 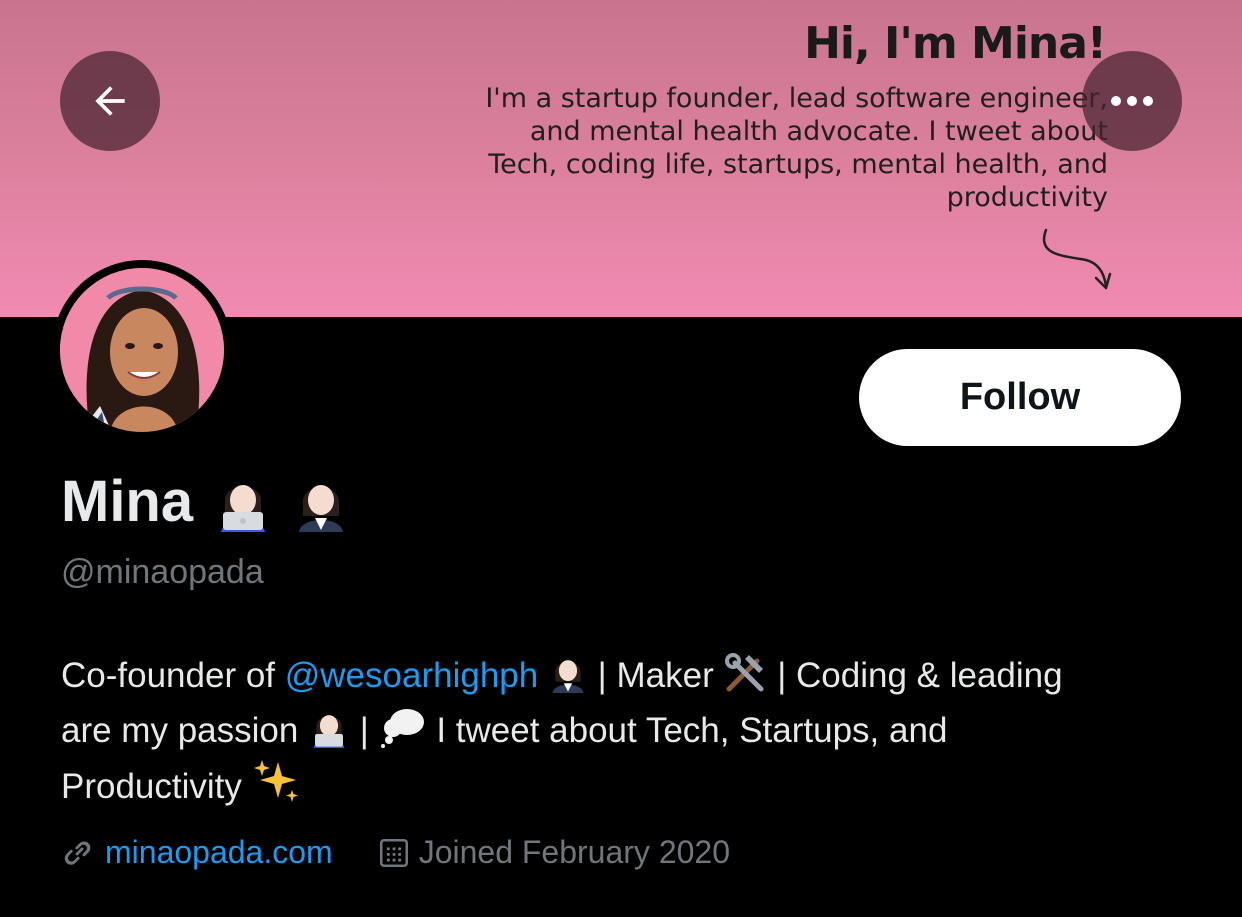 I want to click on avatar, so click(x=142, y=350).